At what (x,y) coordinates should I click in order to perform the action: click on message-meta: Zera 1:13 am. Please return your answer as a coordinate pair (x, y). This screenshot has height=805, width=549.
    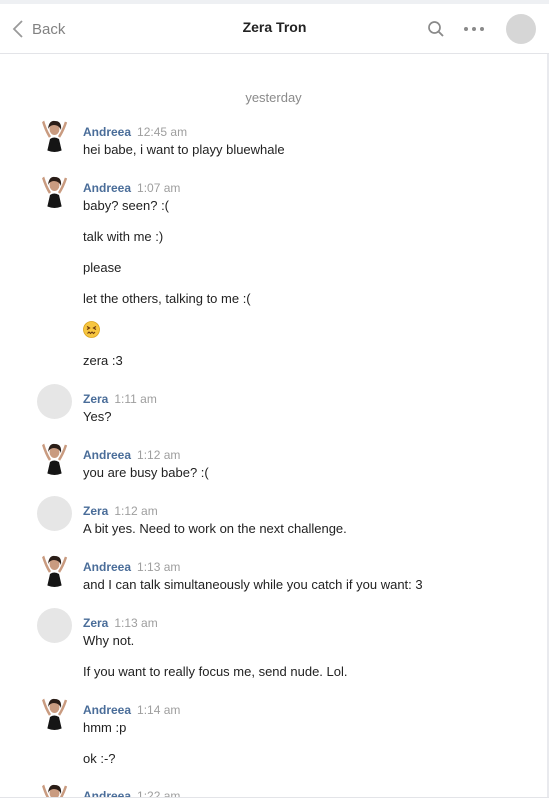
    Looking at the image, I should click on (120, 623).